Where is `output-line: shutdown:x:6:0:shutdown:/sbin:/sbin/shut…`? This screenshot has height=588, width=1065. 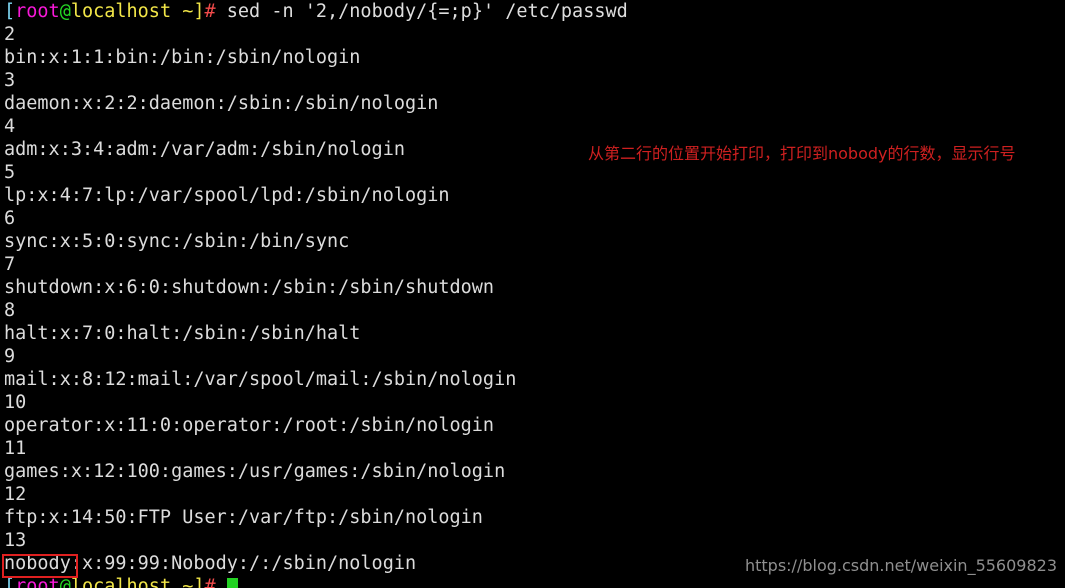 output-line: shutdown:x:6:0:shutdown:/sbin:/sbin/shut… is located at coordinates (249, 287).